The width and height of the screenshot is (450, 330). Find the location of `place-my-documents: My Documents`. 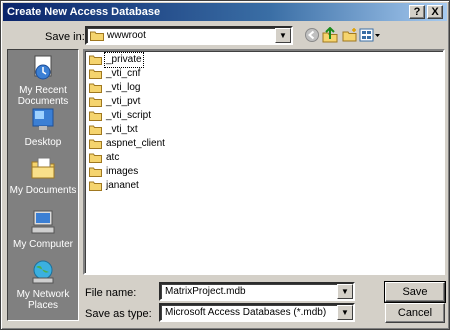

place-my-documents: My Documents is located at coordinates (43, 175).